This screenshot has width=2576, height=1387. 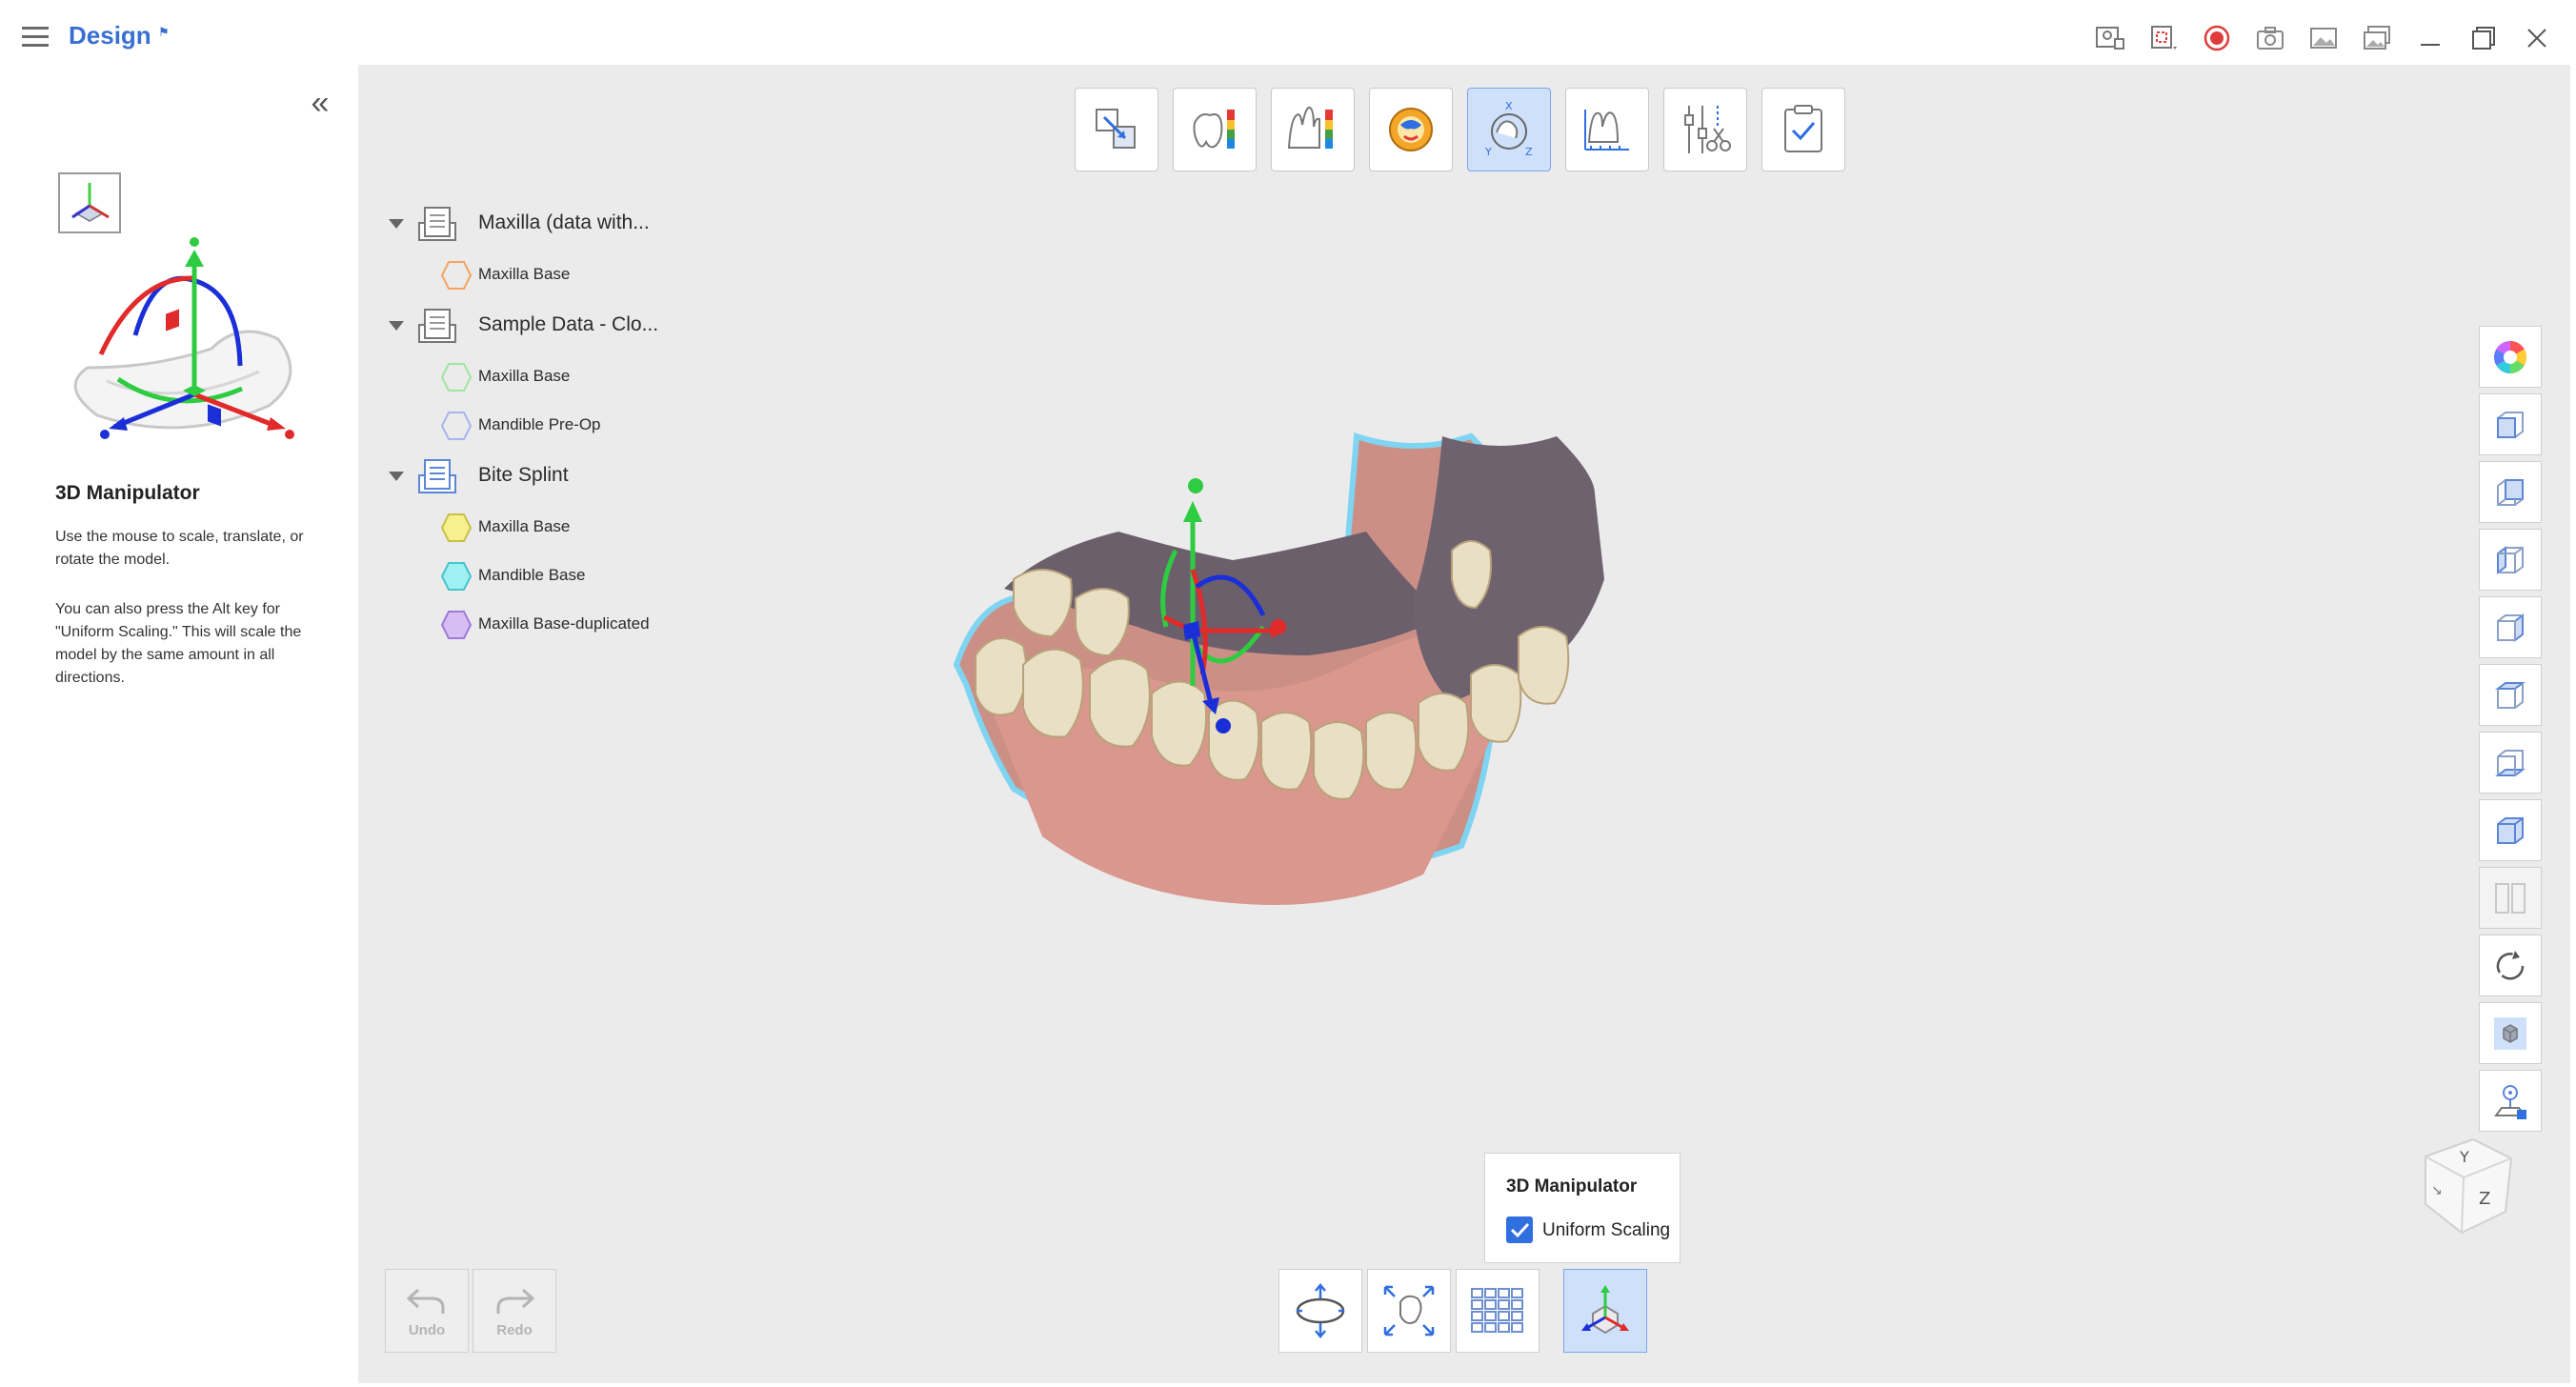 I want to click on uniform-scaling-label: Uniform Scaling, so click(x=1606, y=1230).